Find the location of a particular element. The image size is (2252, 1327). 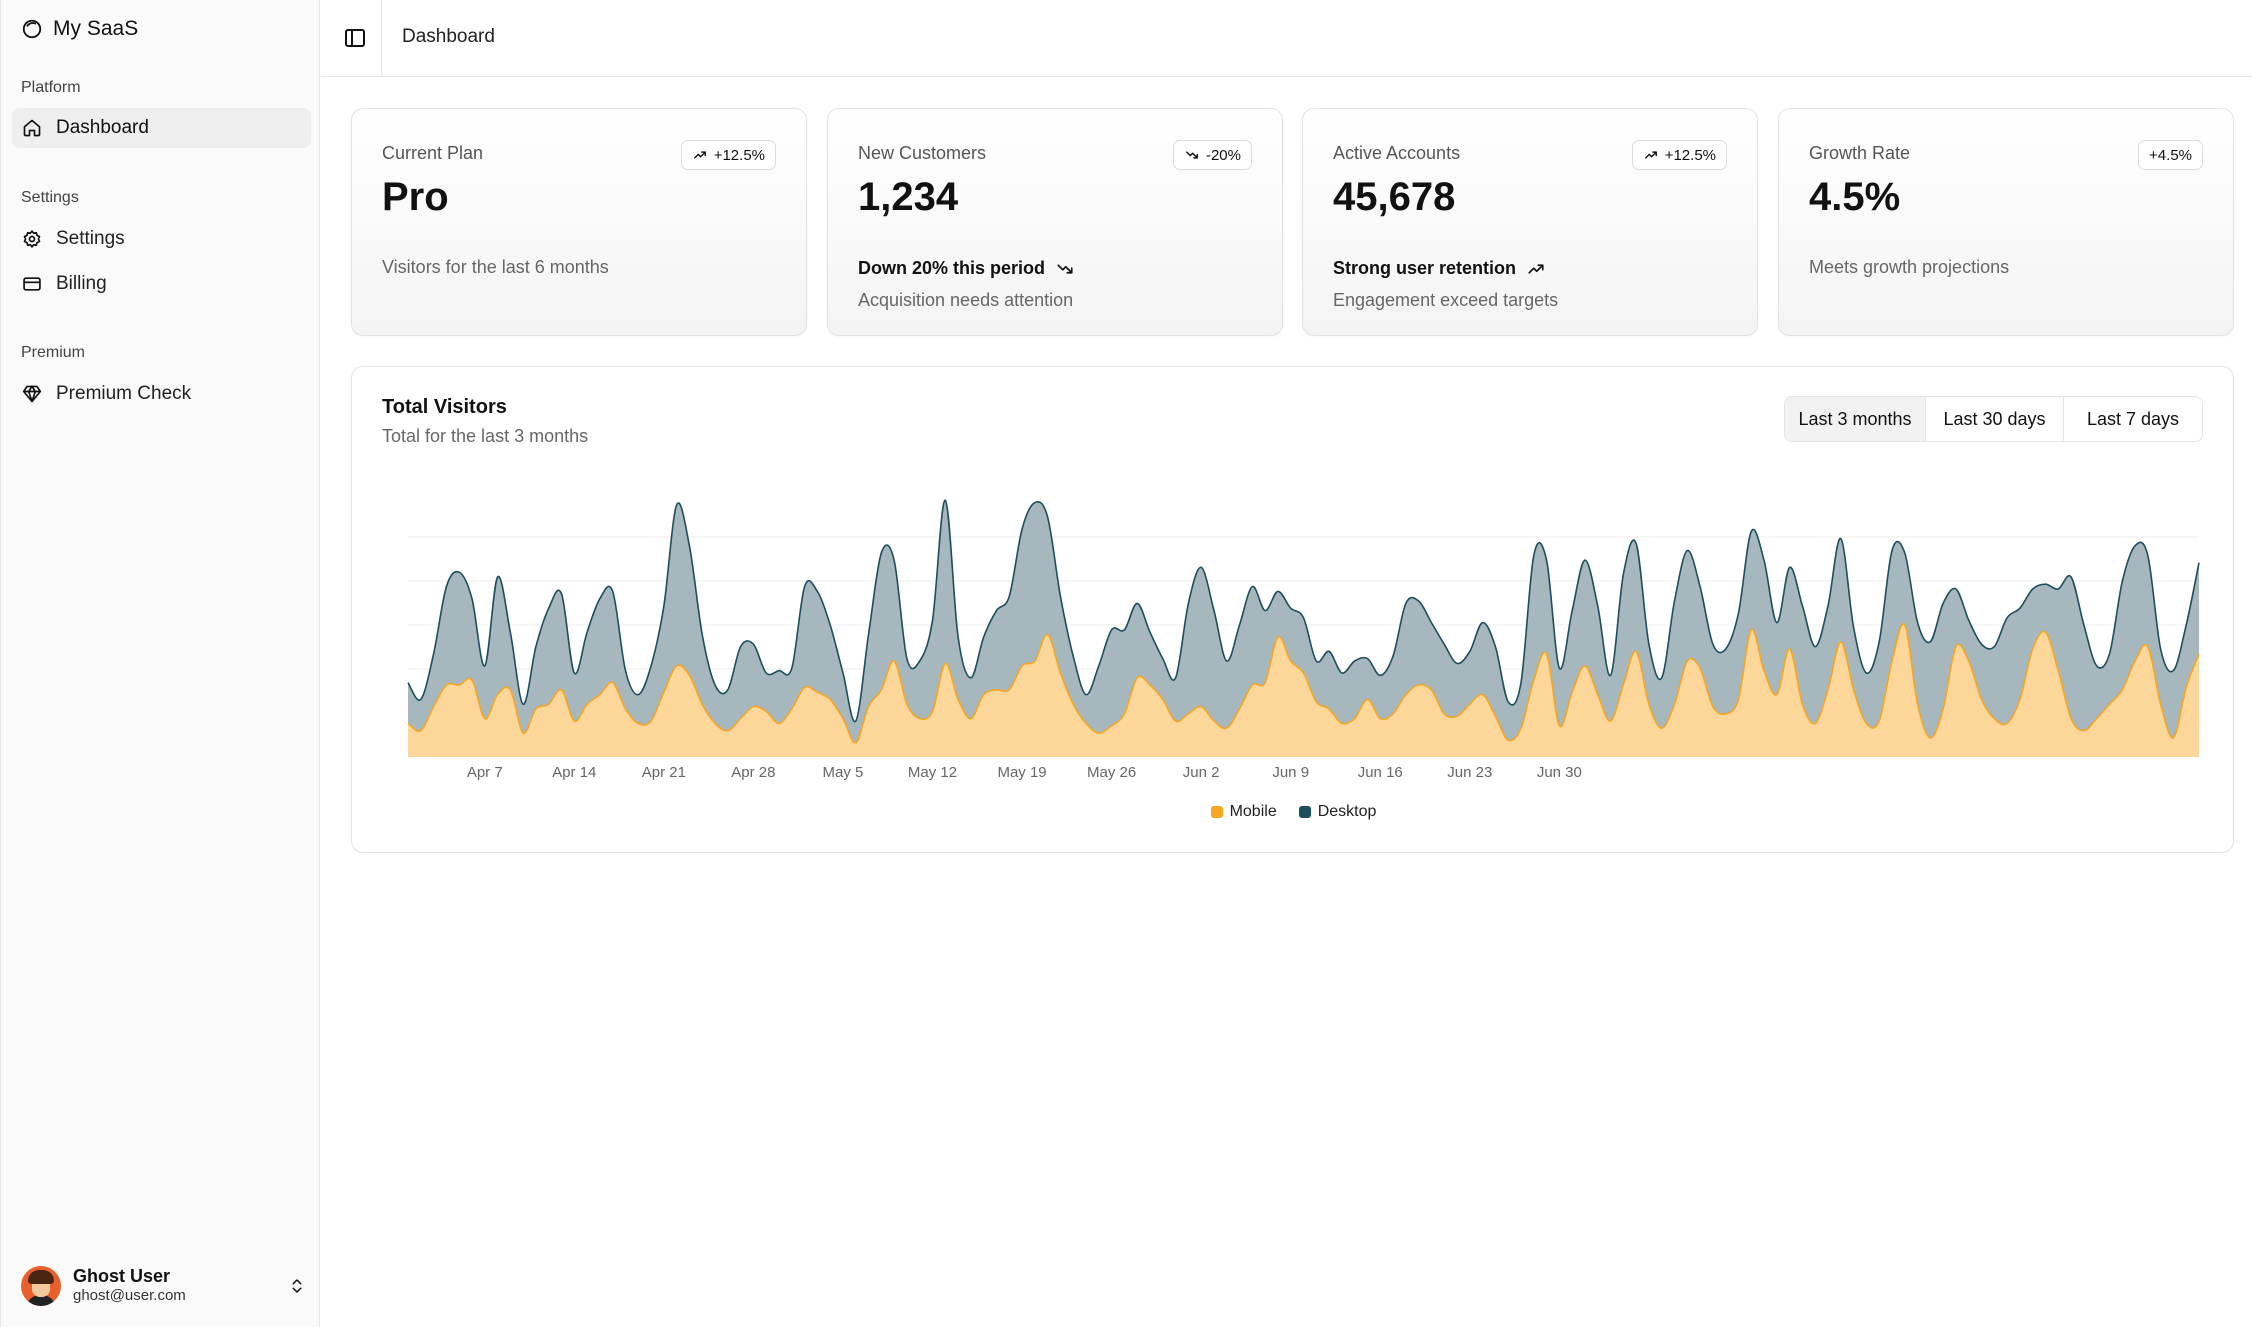

trend-text: Down 20% this period is located at coordinates (952, 268).